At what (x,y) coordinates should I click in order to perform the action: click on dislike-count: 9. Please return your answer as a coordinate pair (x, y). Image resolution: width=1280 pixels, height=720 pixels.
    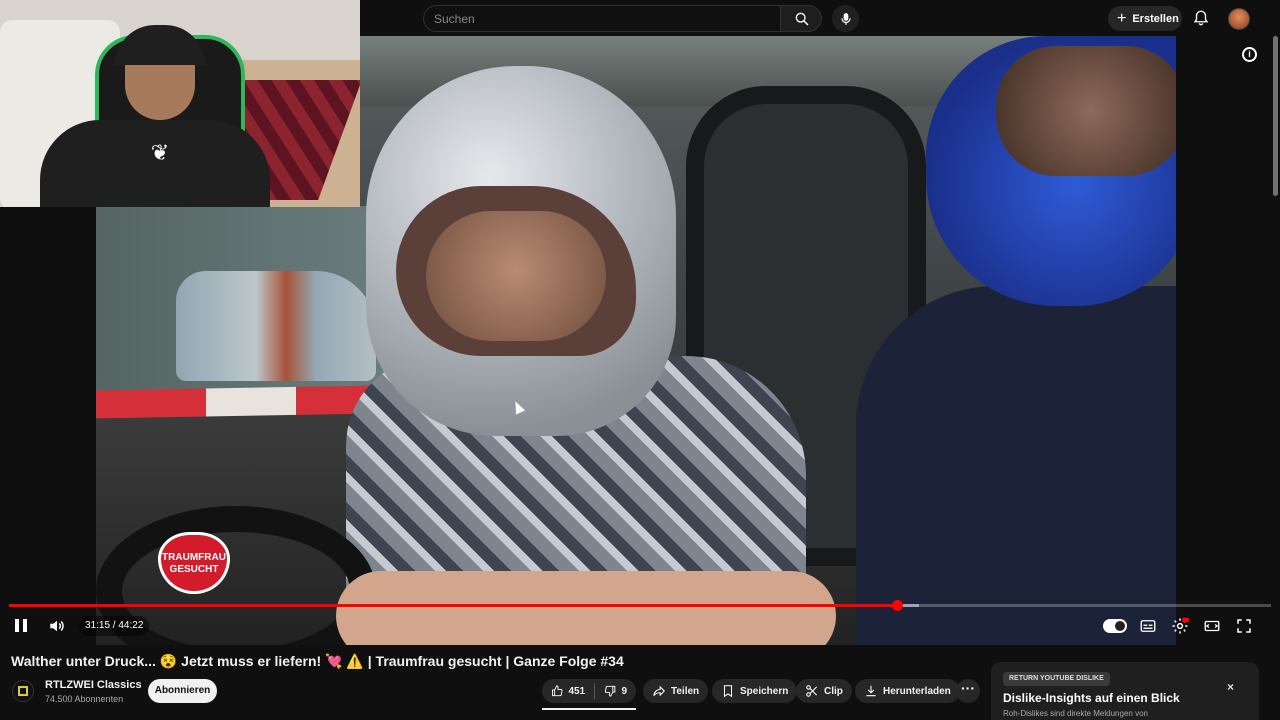
    Looking at the image, I should click on (624, 691).